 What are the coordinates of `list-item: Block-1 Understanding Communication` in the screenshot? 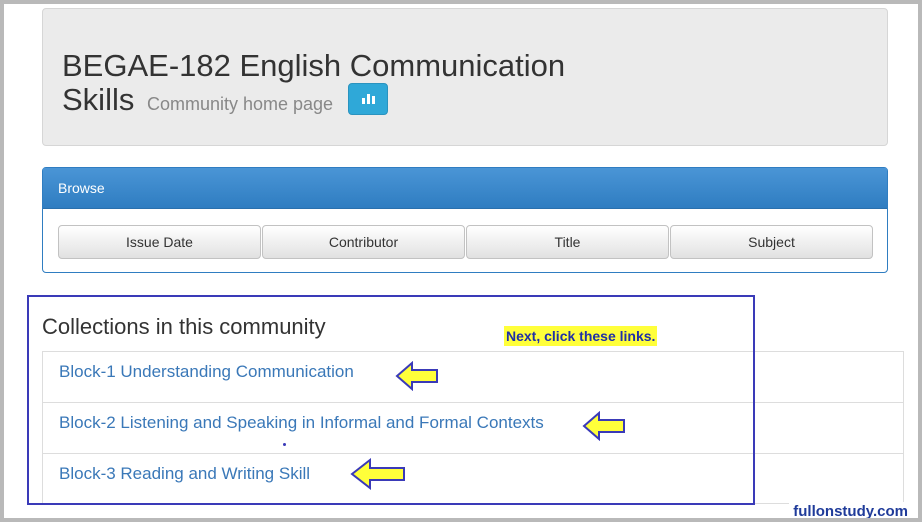 It's located at (473, 376).